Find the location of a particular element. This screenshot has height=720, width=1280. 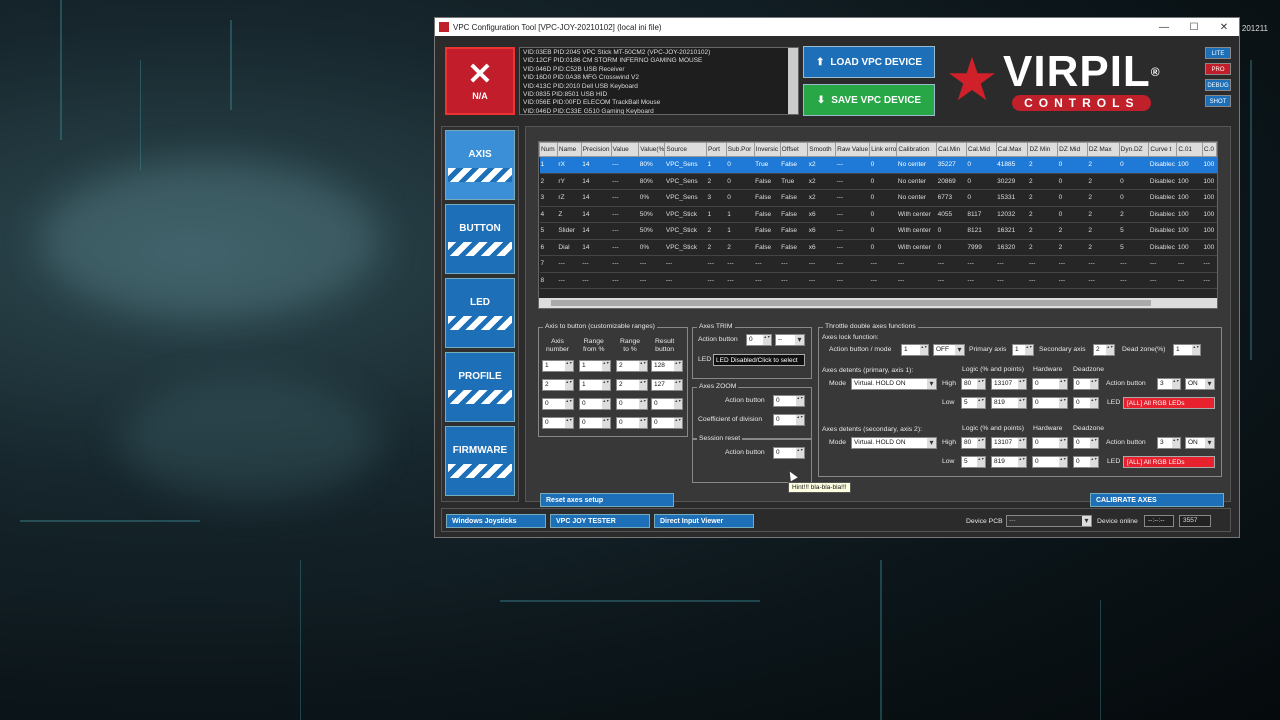

atb-input: 127 is located at coordinates (667, 385).